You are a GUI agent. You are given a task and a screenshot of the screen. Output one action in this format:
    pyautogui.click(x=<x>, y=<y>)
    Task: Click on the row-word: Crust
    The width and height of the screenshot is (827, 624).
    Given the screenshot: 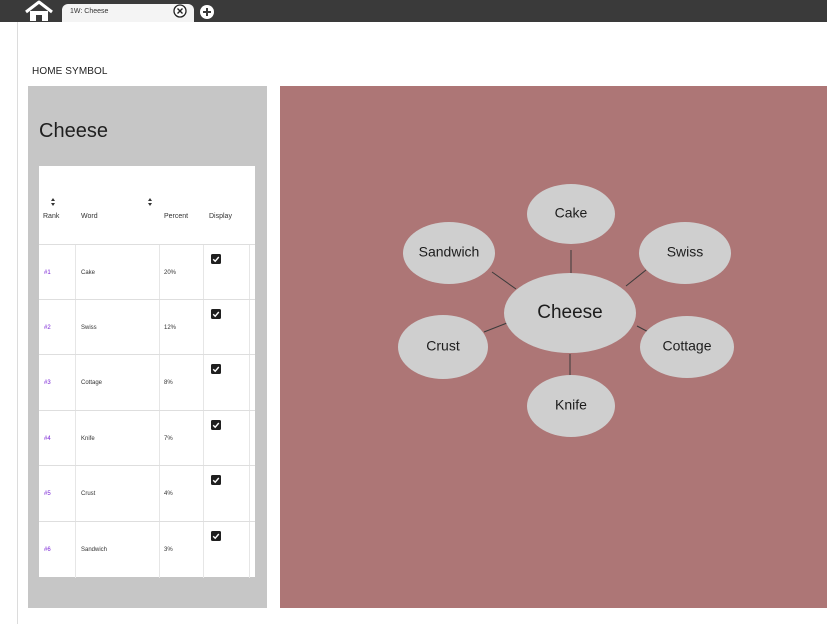 What is the action you would take?
    pyautogui.click(x=88, y=494)
    